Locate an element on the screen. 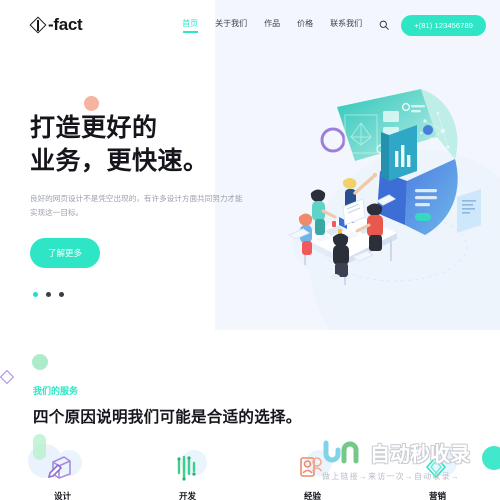  services-grid: 设计 开发 经验 营销 is located at coordinates (250, 475).